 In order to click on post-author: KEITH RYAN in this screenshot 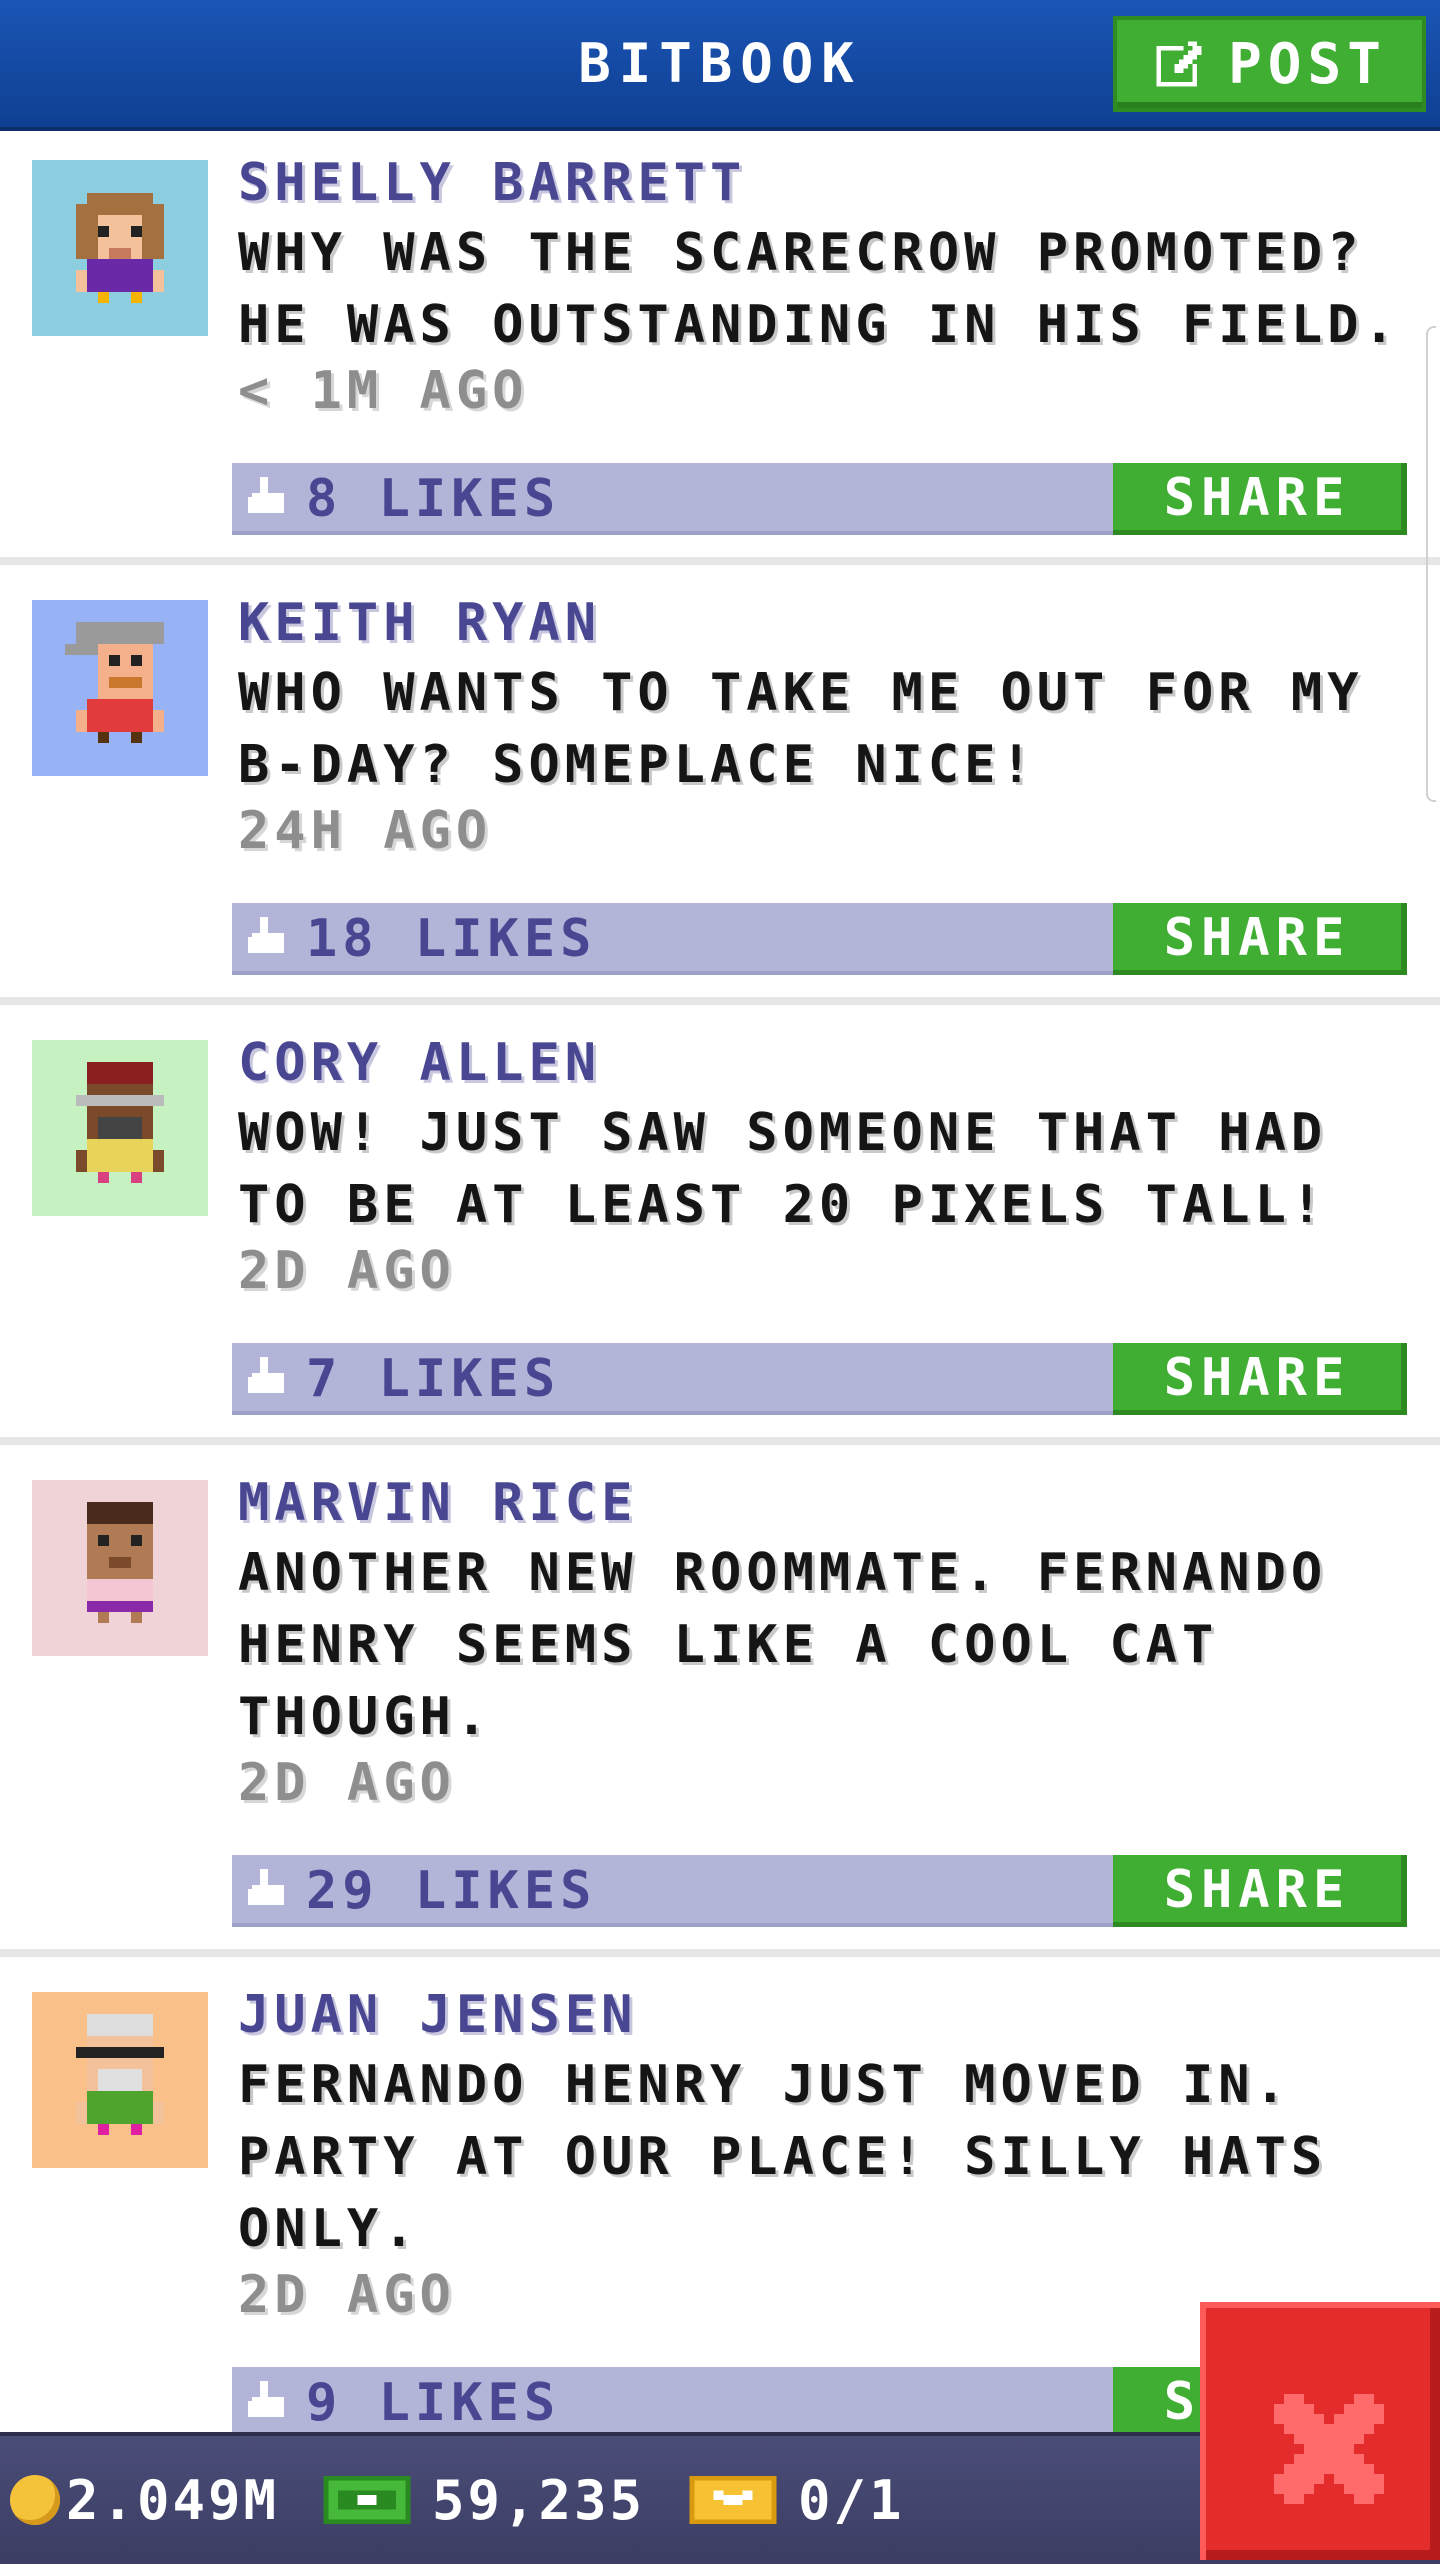, I will do `click(419, 623)`.